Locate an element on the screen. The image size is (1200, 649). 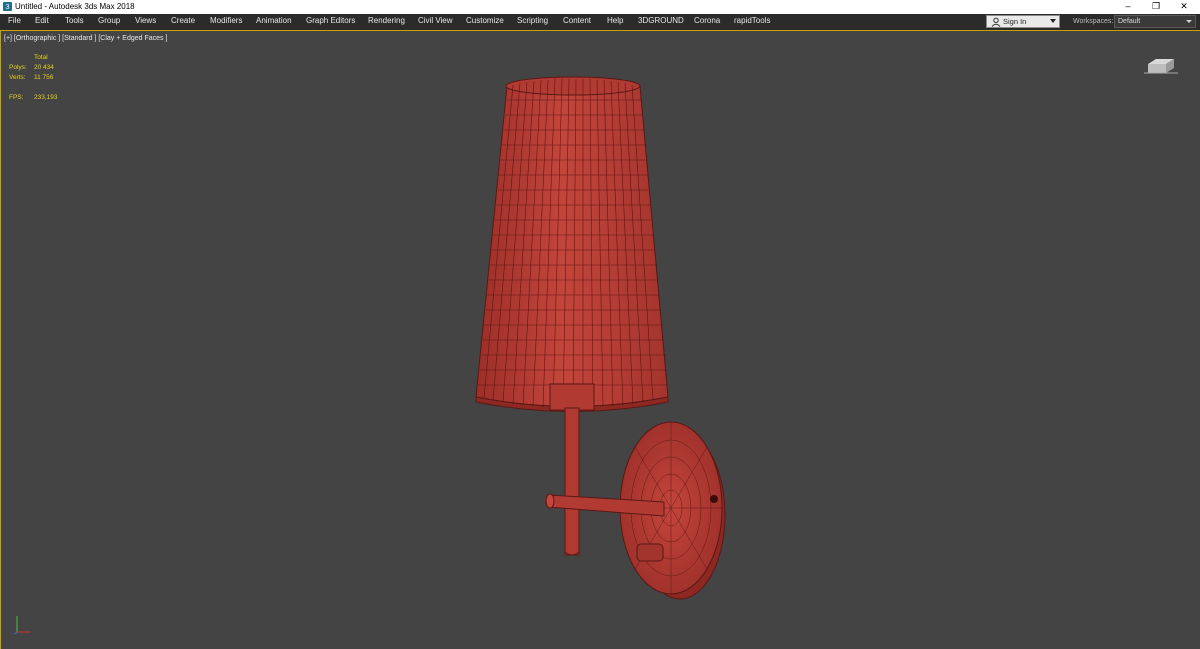
axis-tripod-icon is located at coordinates (22, 625).